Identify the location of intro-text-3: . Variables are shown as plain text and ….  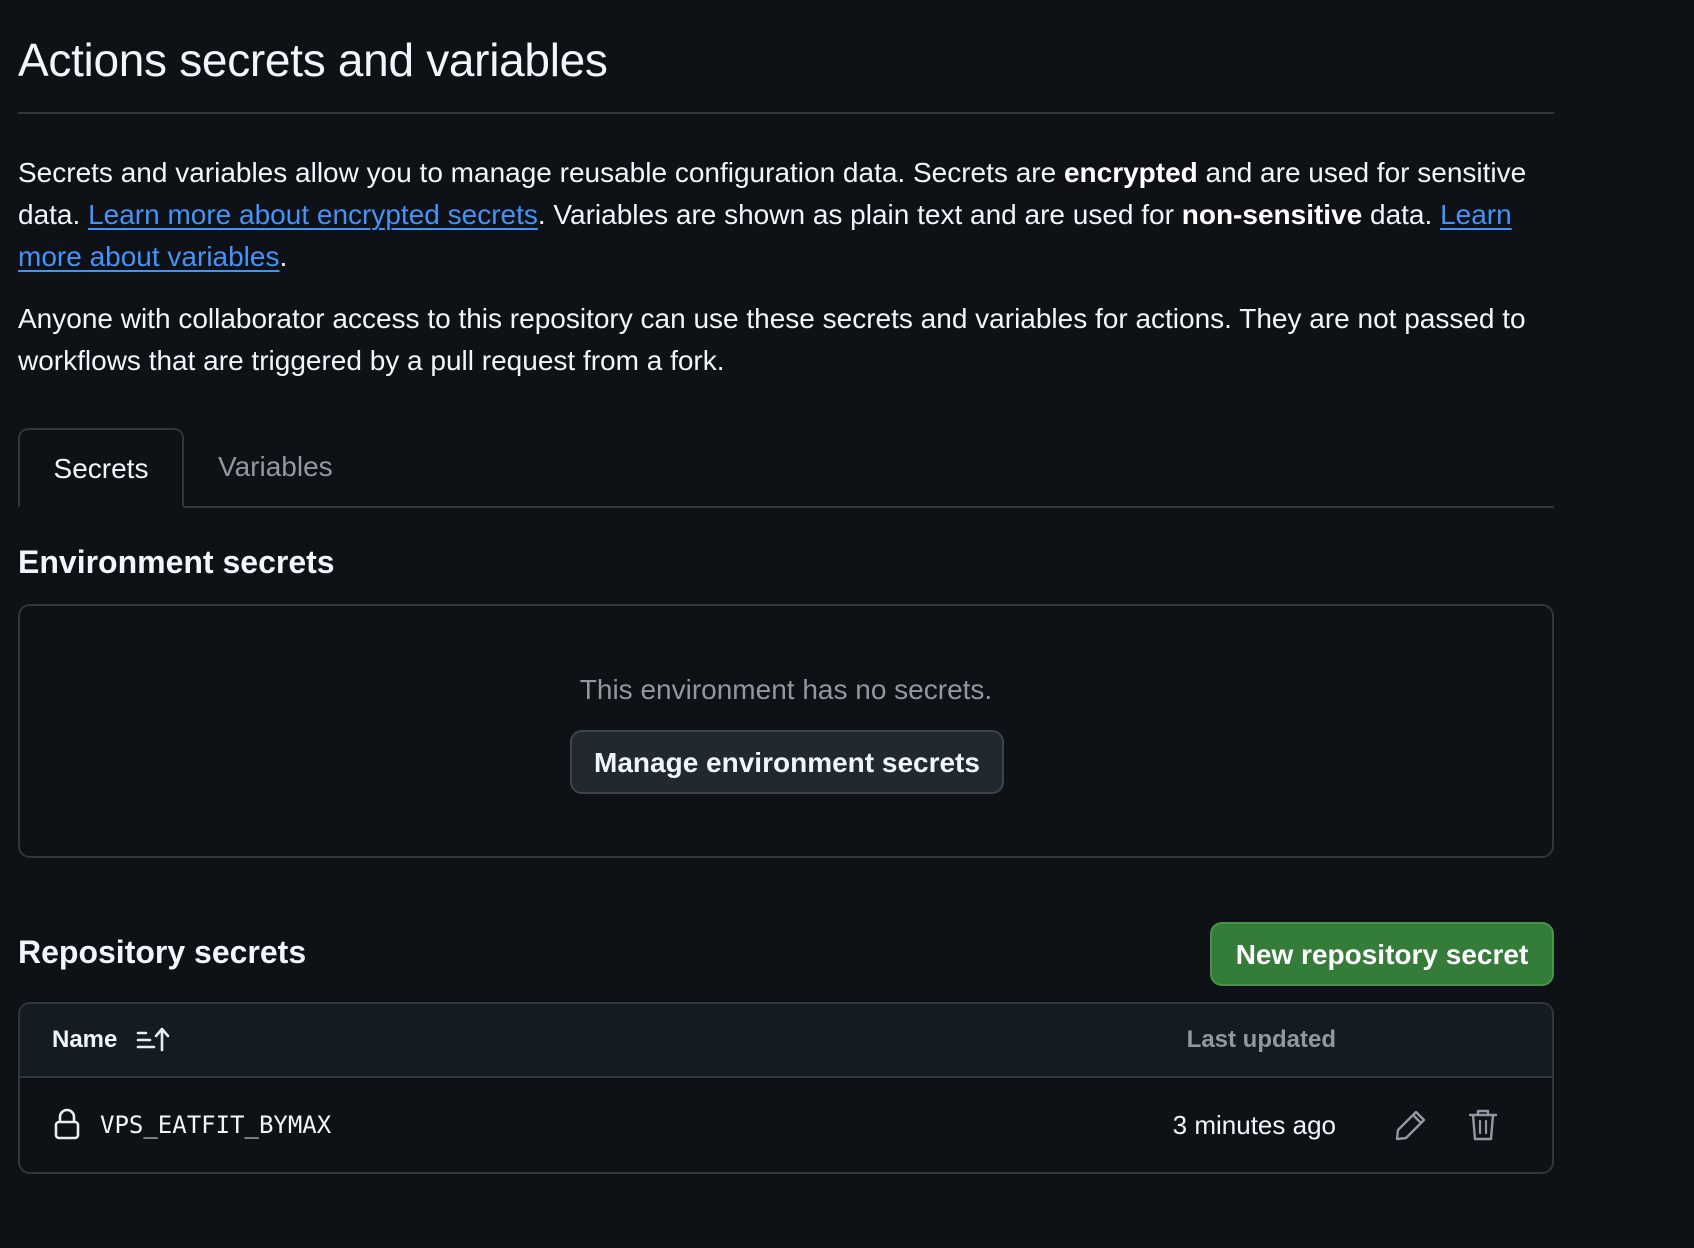
(859, 214).